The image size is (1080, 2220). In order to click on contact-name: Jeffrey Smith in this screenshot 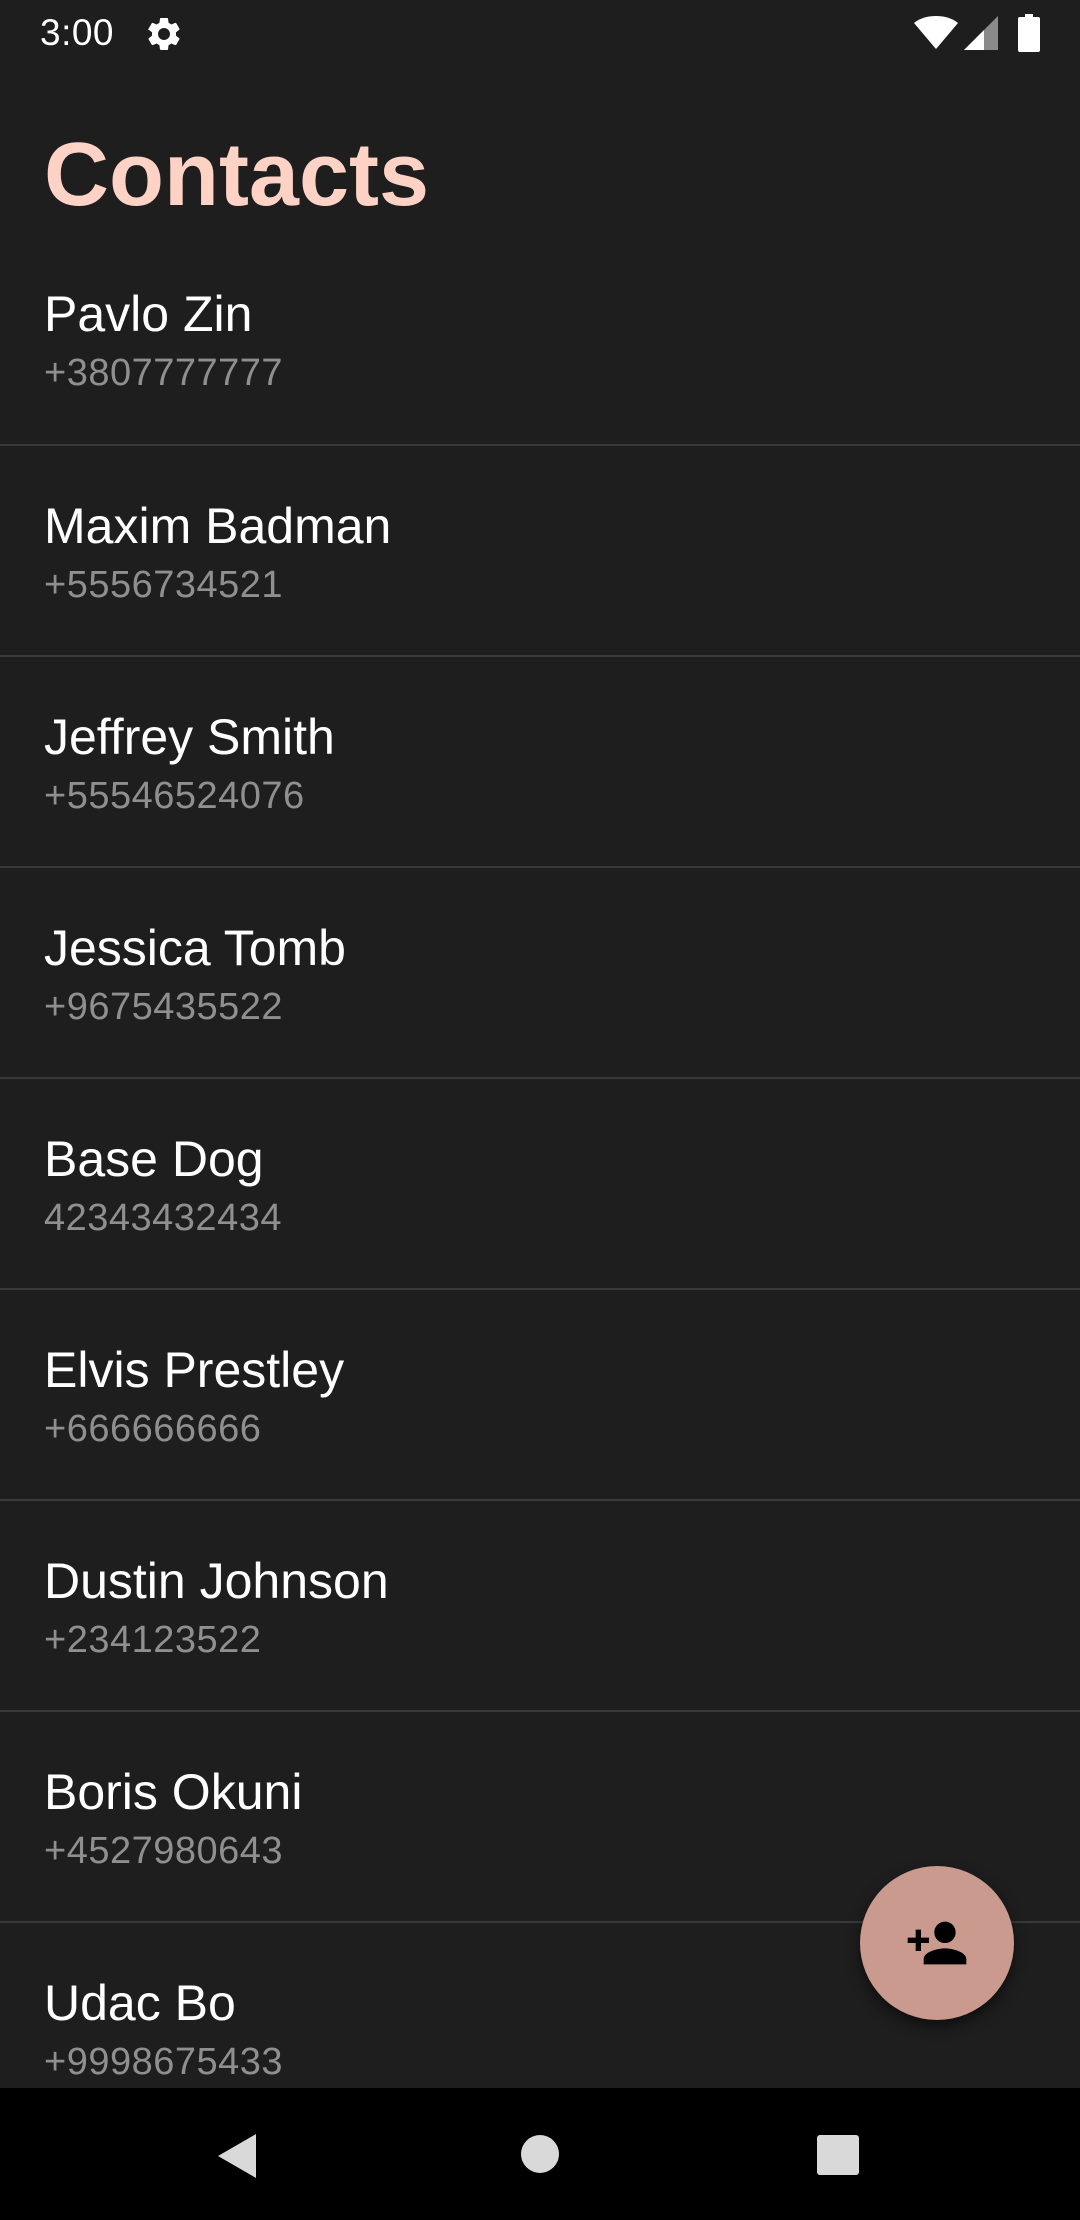, I will do `click(189, 737)`.